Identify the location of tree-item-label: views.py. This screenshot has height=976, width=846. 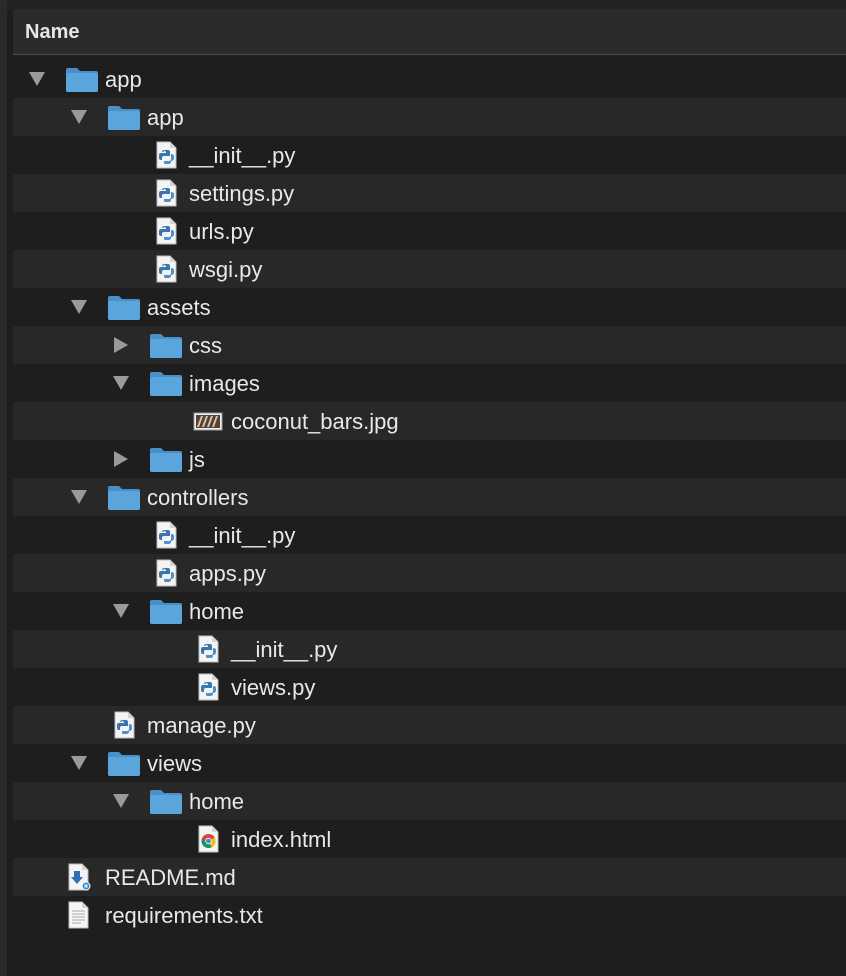
(273, 687).